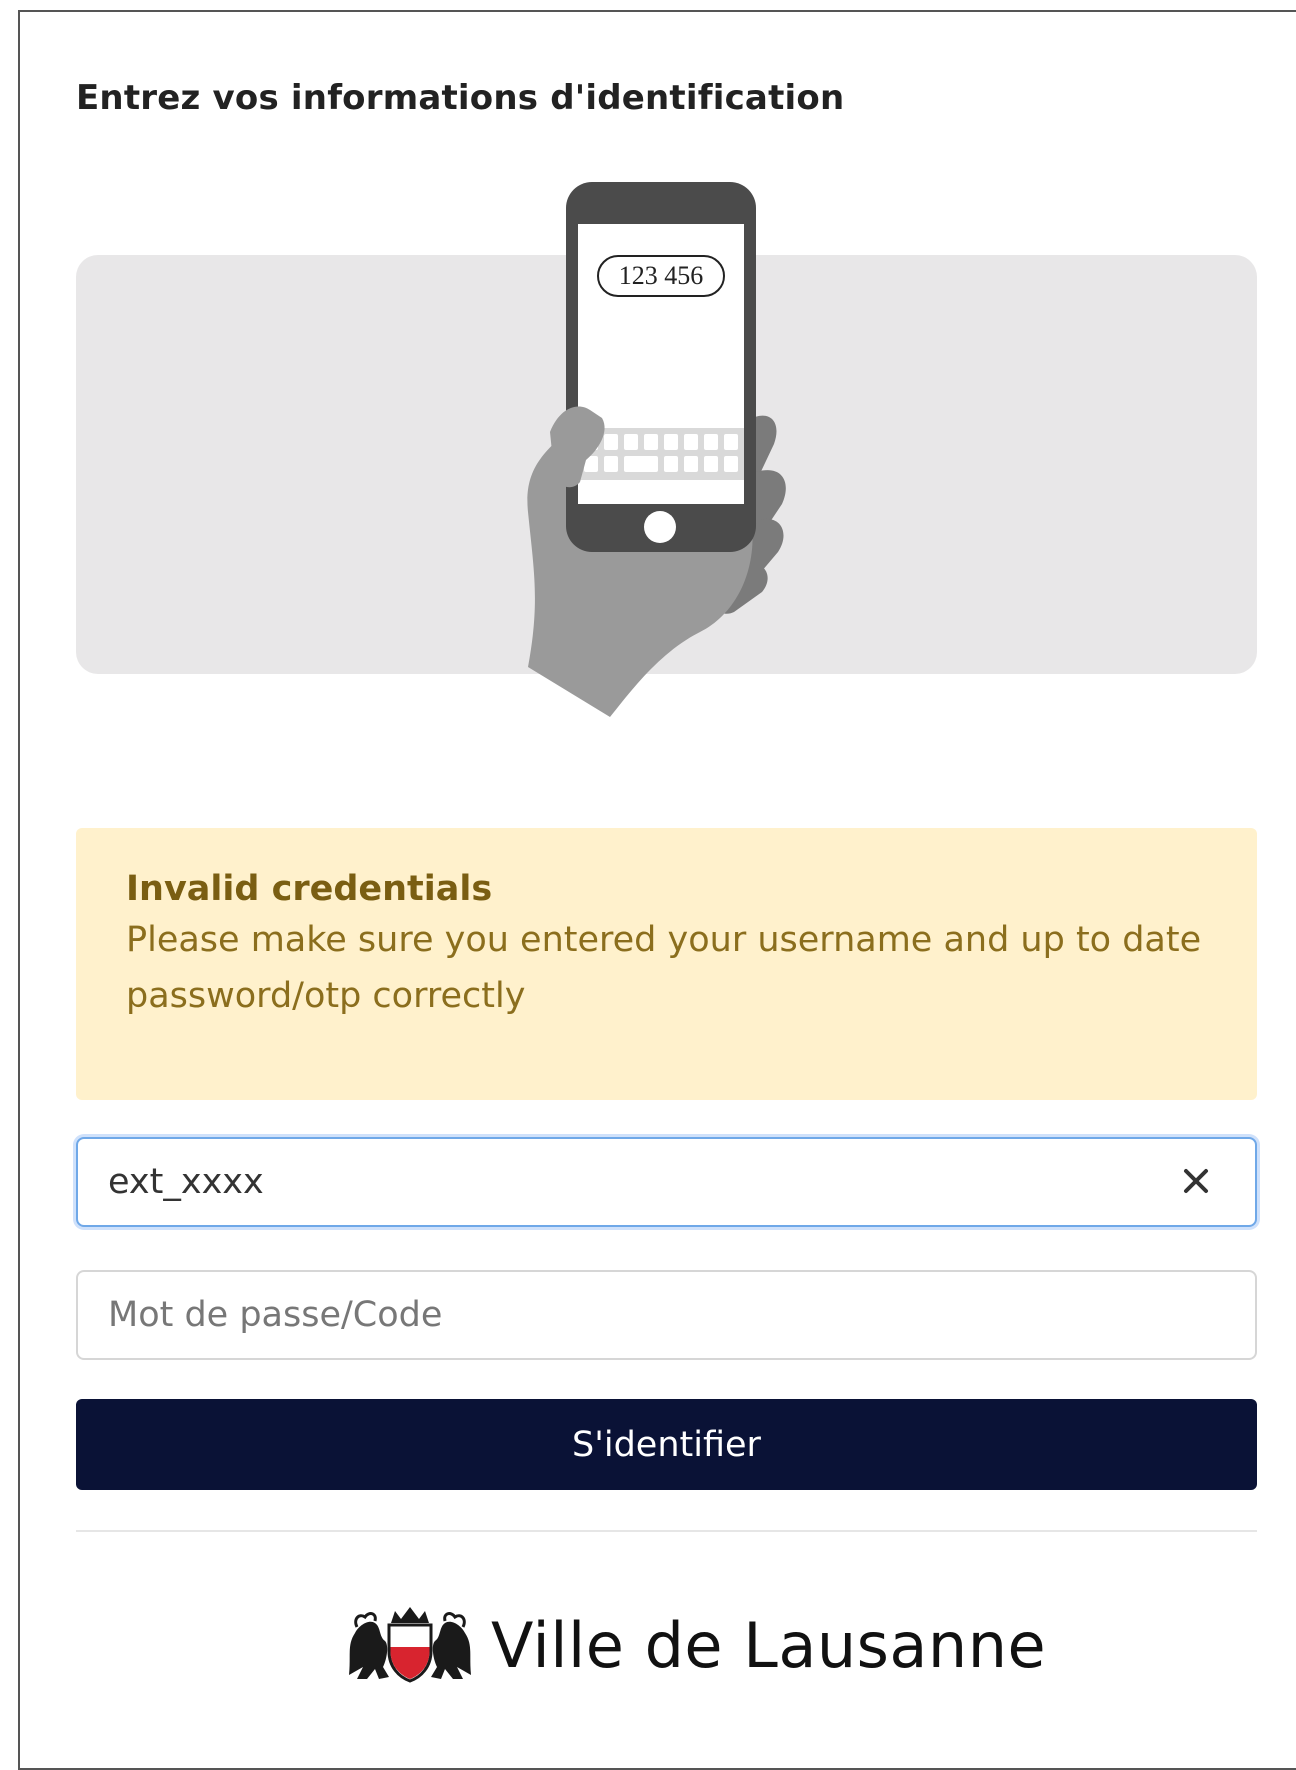 This screenshot has height=1770, width=1296. I want to click on page-title: Entrez vos informations d'identification, so click(460, 98).